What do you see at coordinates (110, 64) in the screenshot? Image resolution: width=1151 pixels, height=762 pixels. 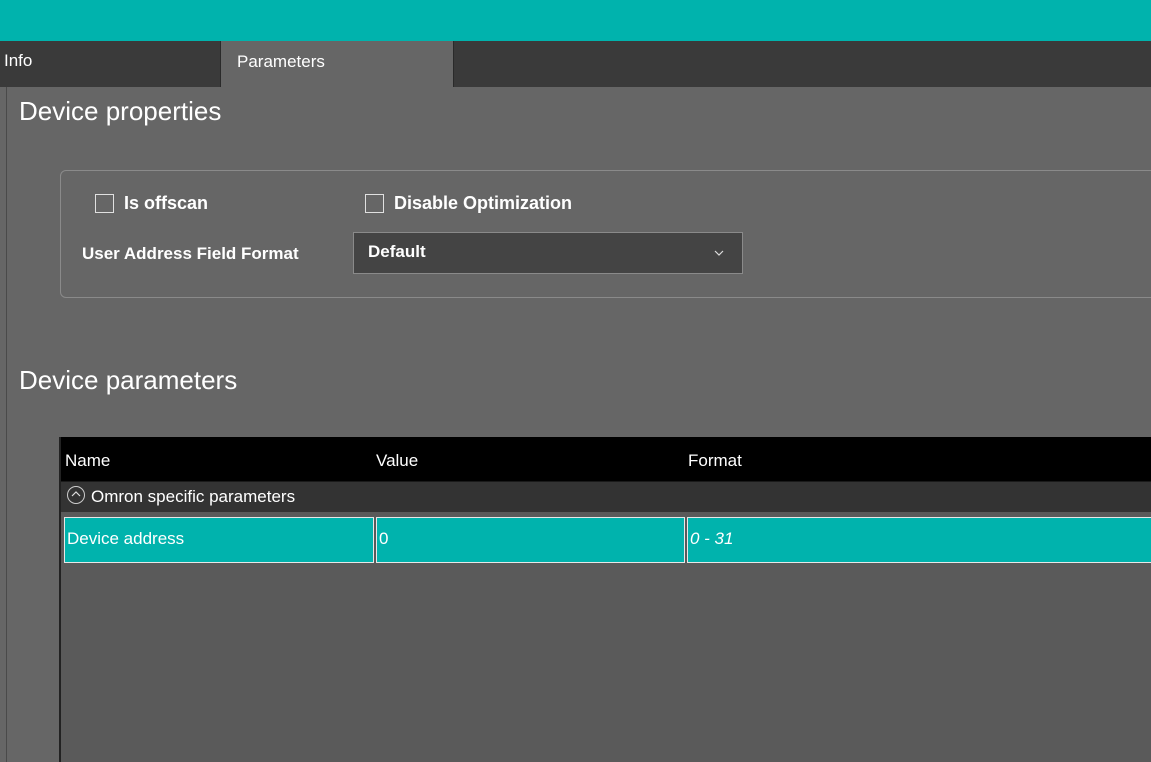 I see `tab-info: Info` at bounding box center [110, 64].